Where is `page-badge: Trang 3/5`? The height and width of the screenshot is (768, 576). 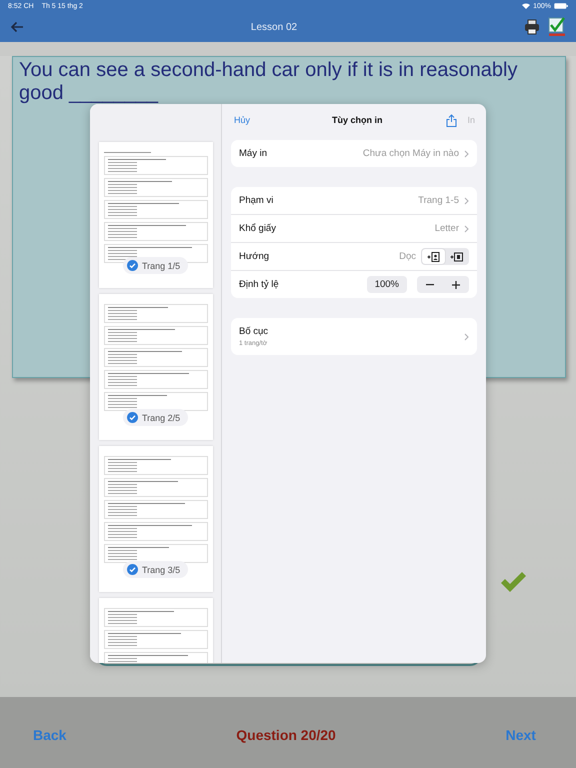
page-badge: Trang 3/5 is located at coordinates (155, 569).